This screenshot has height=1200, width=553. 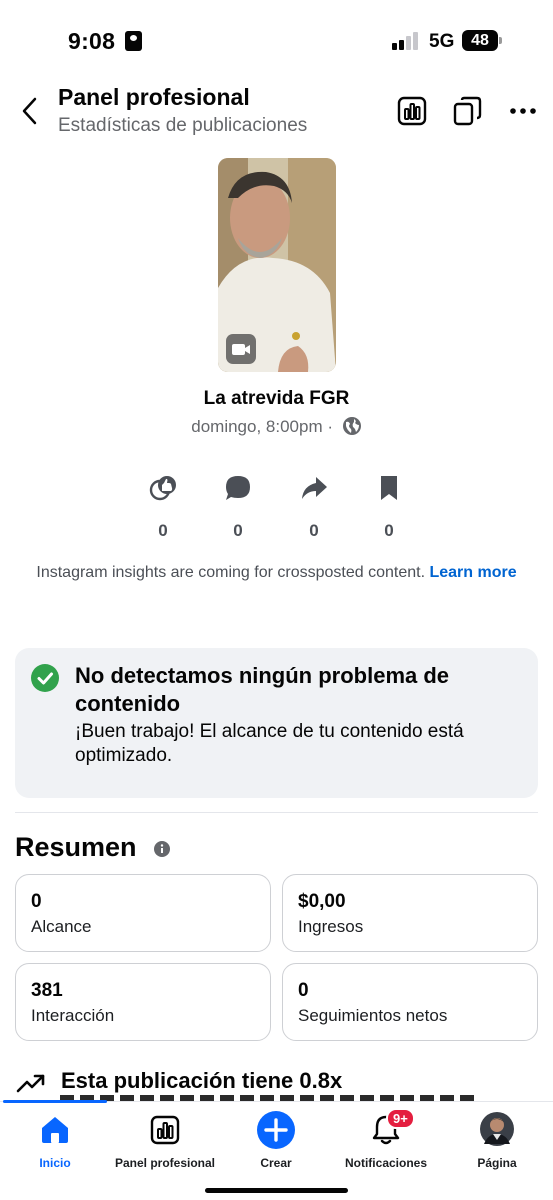 What do you see at coordinates (163, 507) in the screenshot?
I see `stat-reactions: 0` at bounding box center [163, 507].